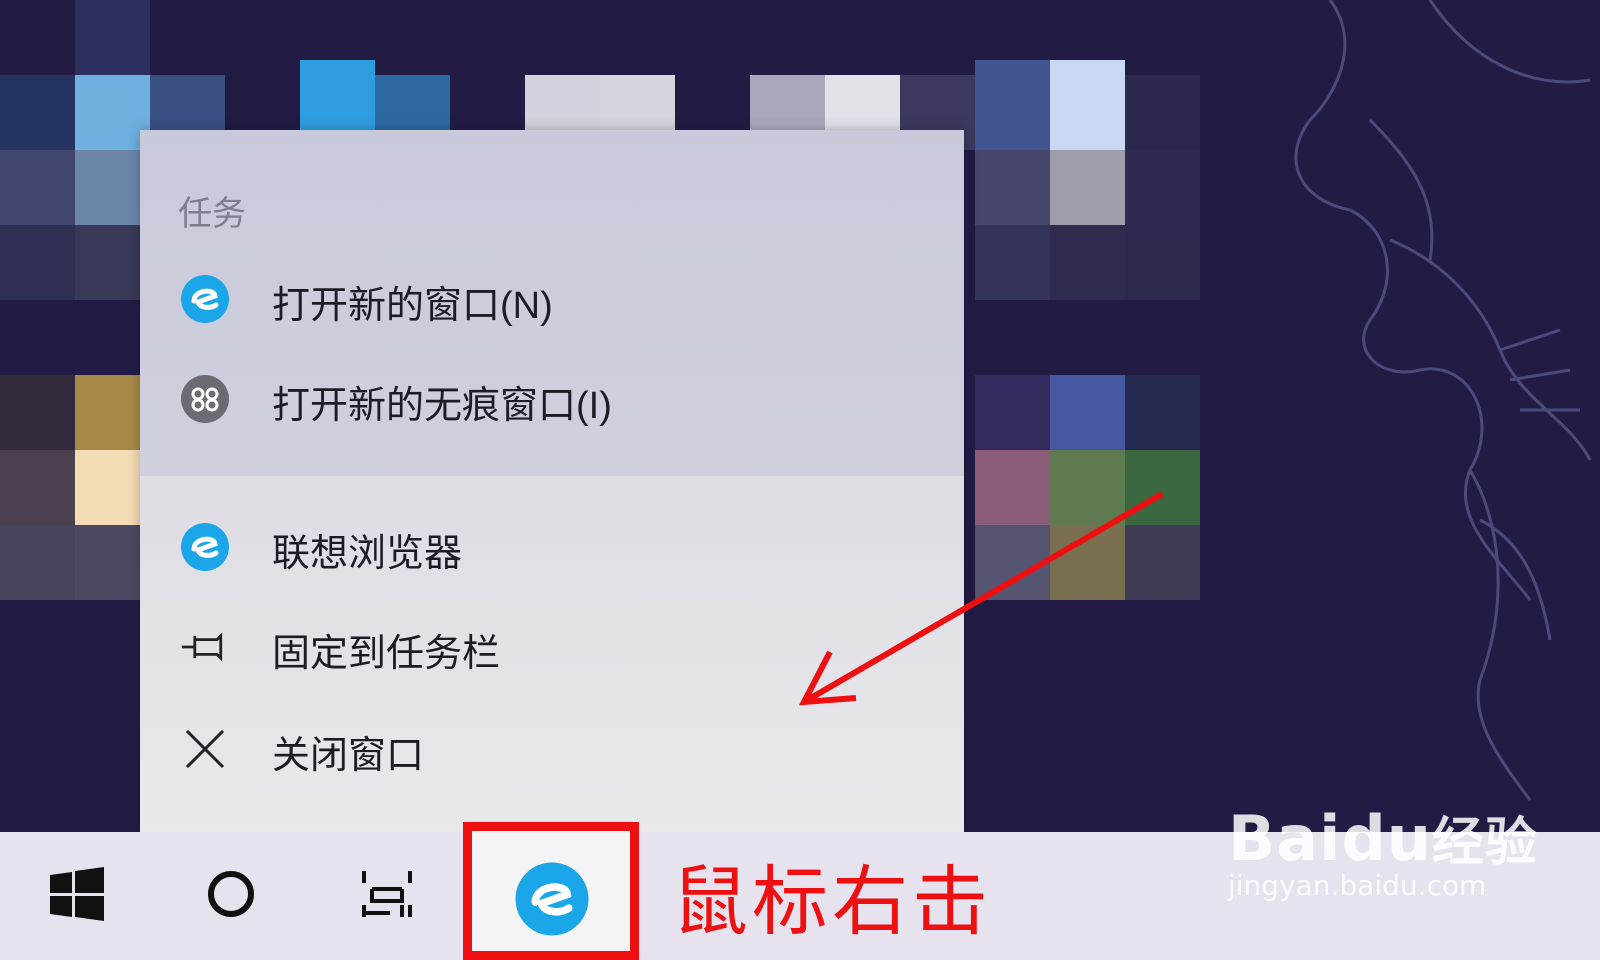  I want to click on start-button, so click(77, 896).